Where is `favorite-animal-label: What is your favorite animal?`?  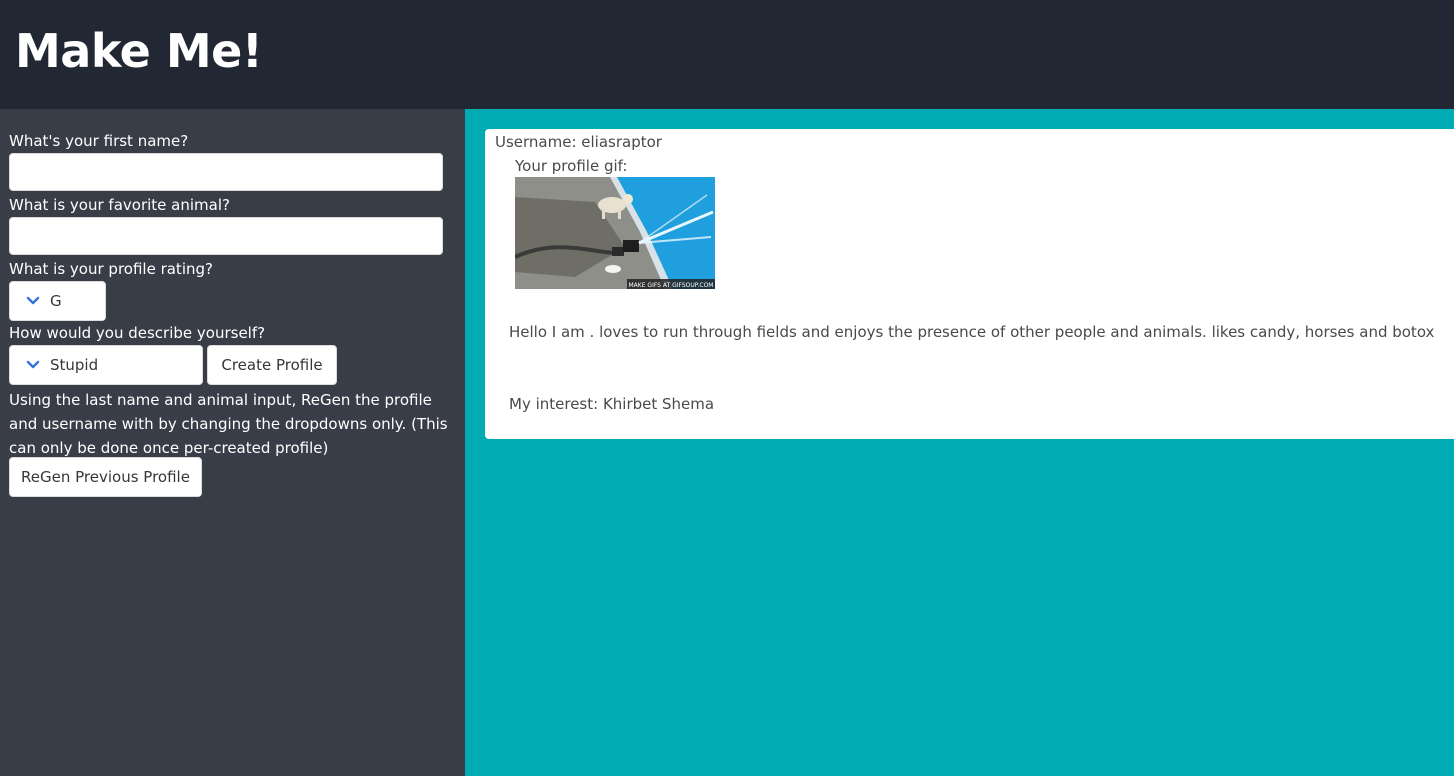 favorite-animal-label: What is your favorite animal? is located at coordinates (119, 205).